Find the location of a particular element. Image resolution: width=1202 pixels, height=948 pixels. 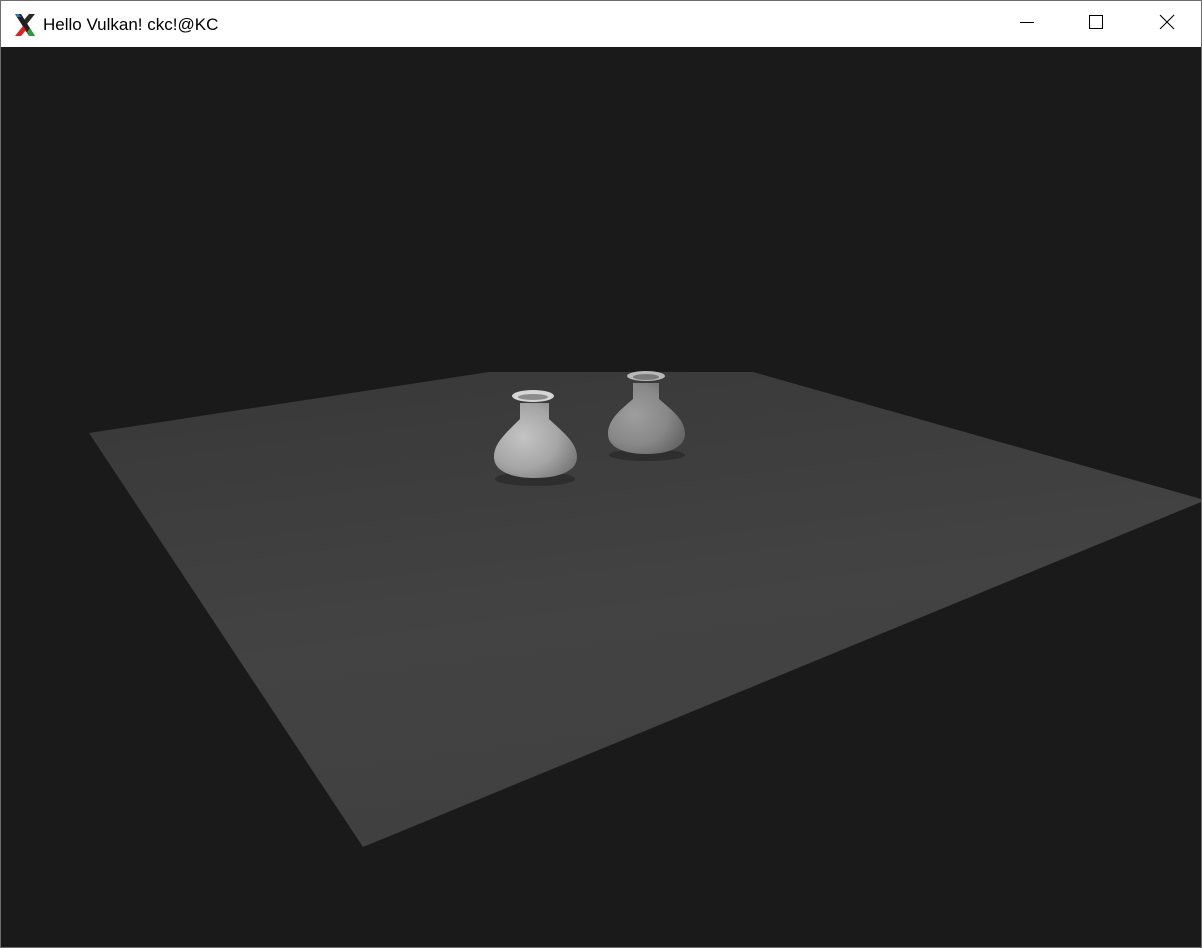

window-title: Hello Vulkan! ckc!@KC is located at coordinates (131, 24).